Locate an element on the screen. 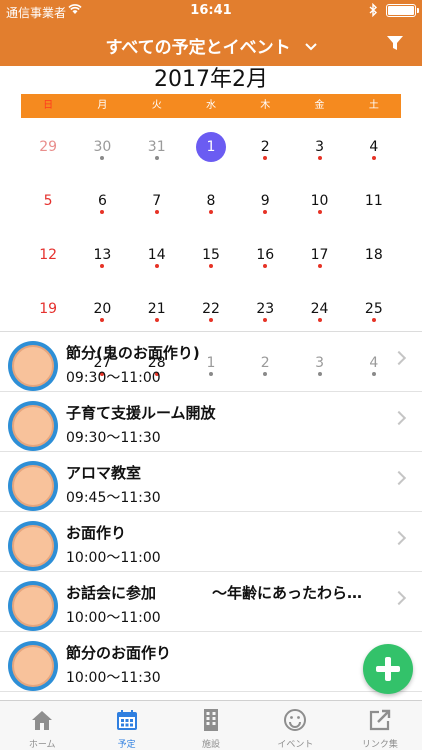 Image resolution: width=422 pixels, height=750 pixels. calendar-day: 21 is located at coordinates (157, 307).